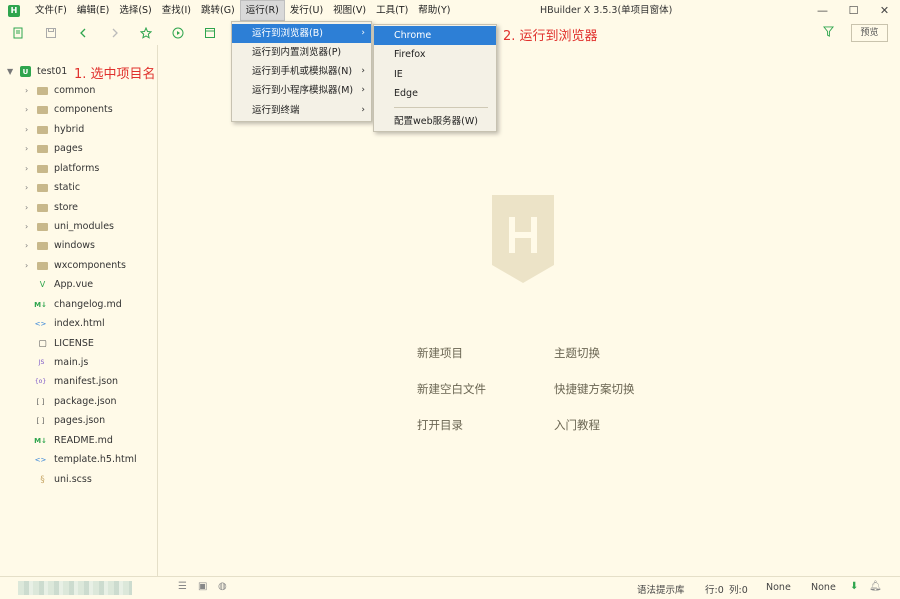 This screenshot has width=900, height=599. I want to click on run-icon, so click(178, 33).